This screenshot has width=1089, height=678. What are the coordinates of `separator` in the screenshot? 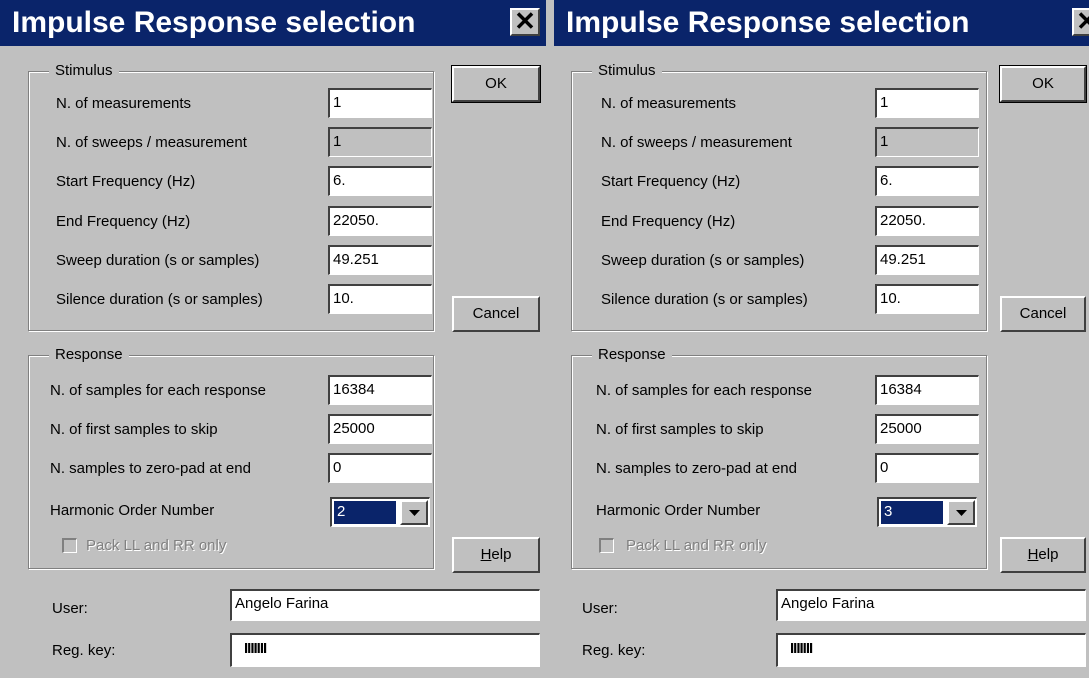 It's located at (550, 339).